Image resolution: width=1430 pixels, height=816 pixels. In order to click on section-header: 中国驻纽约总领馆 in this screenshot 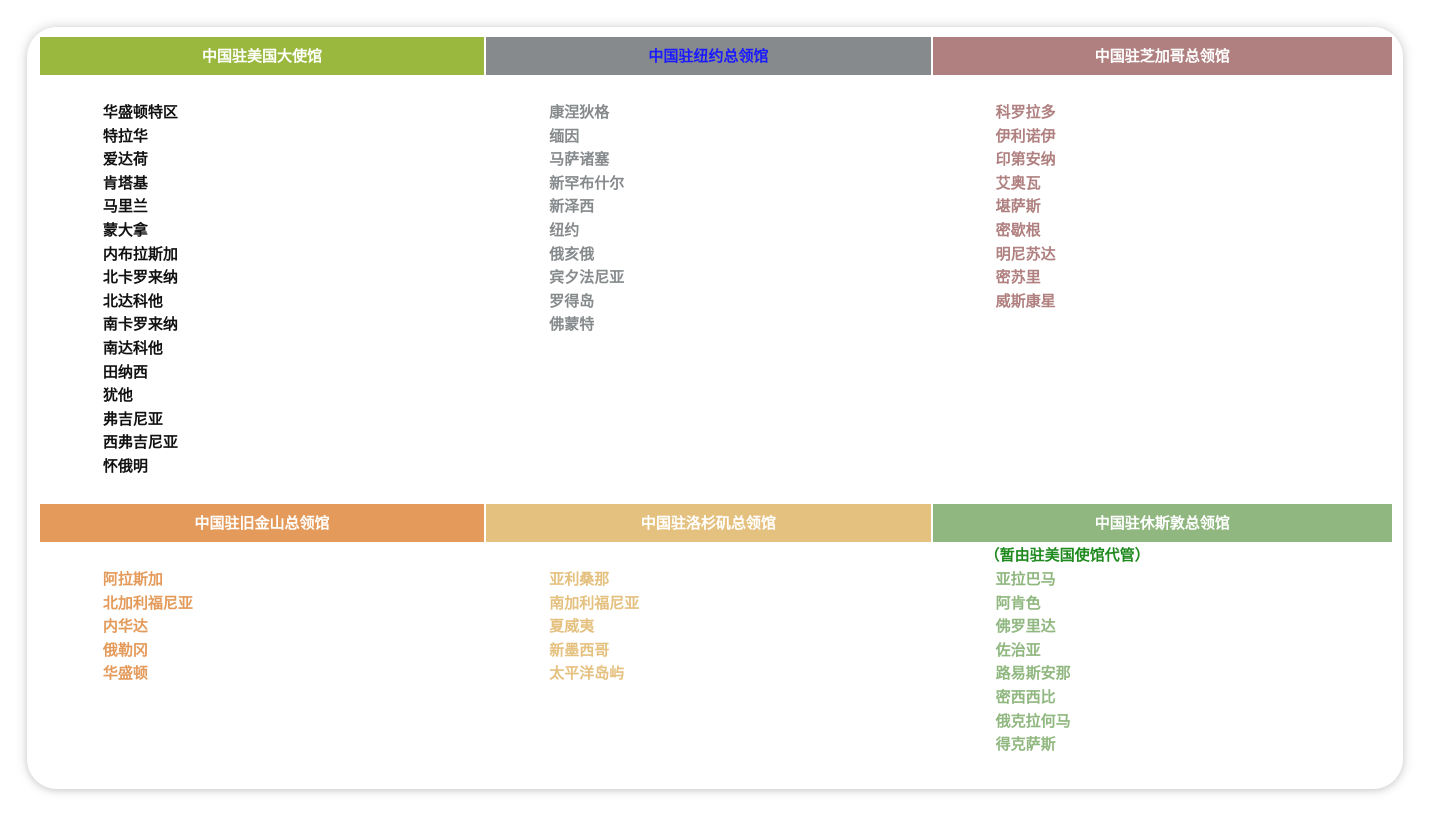, I will do `click(708, 56)`.